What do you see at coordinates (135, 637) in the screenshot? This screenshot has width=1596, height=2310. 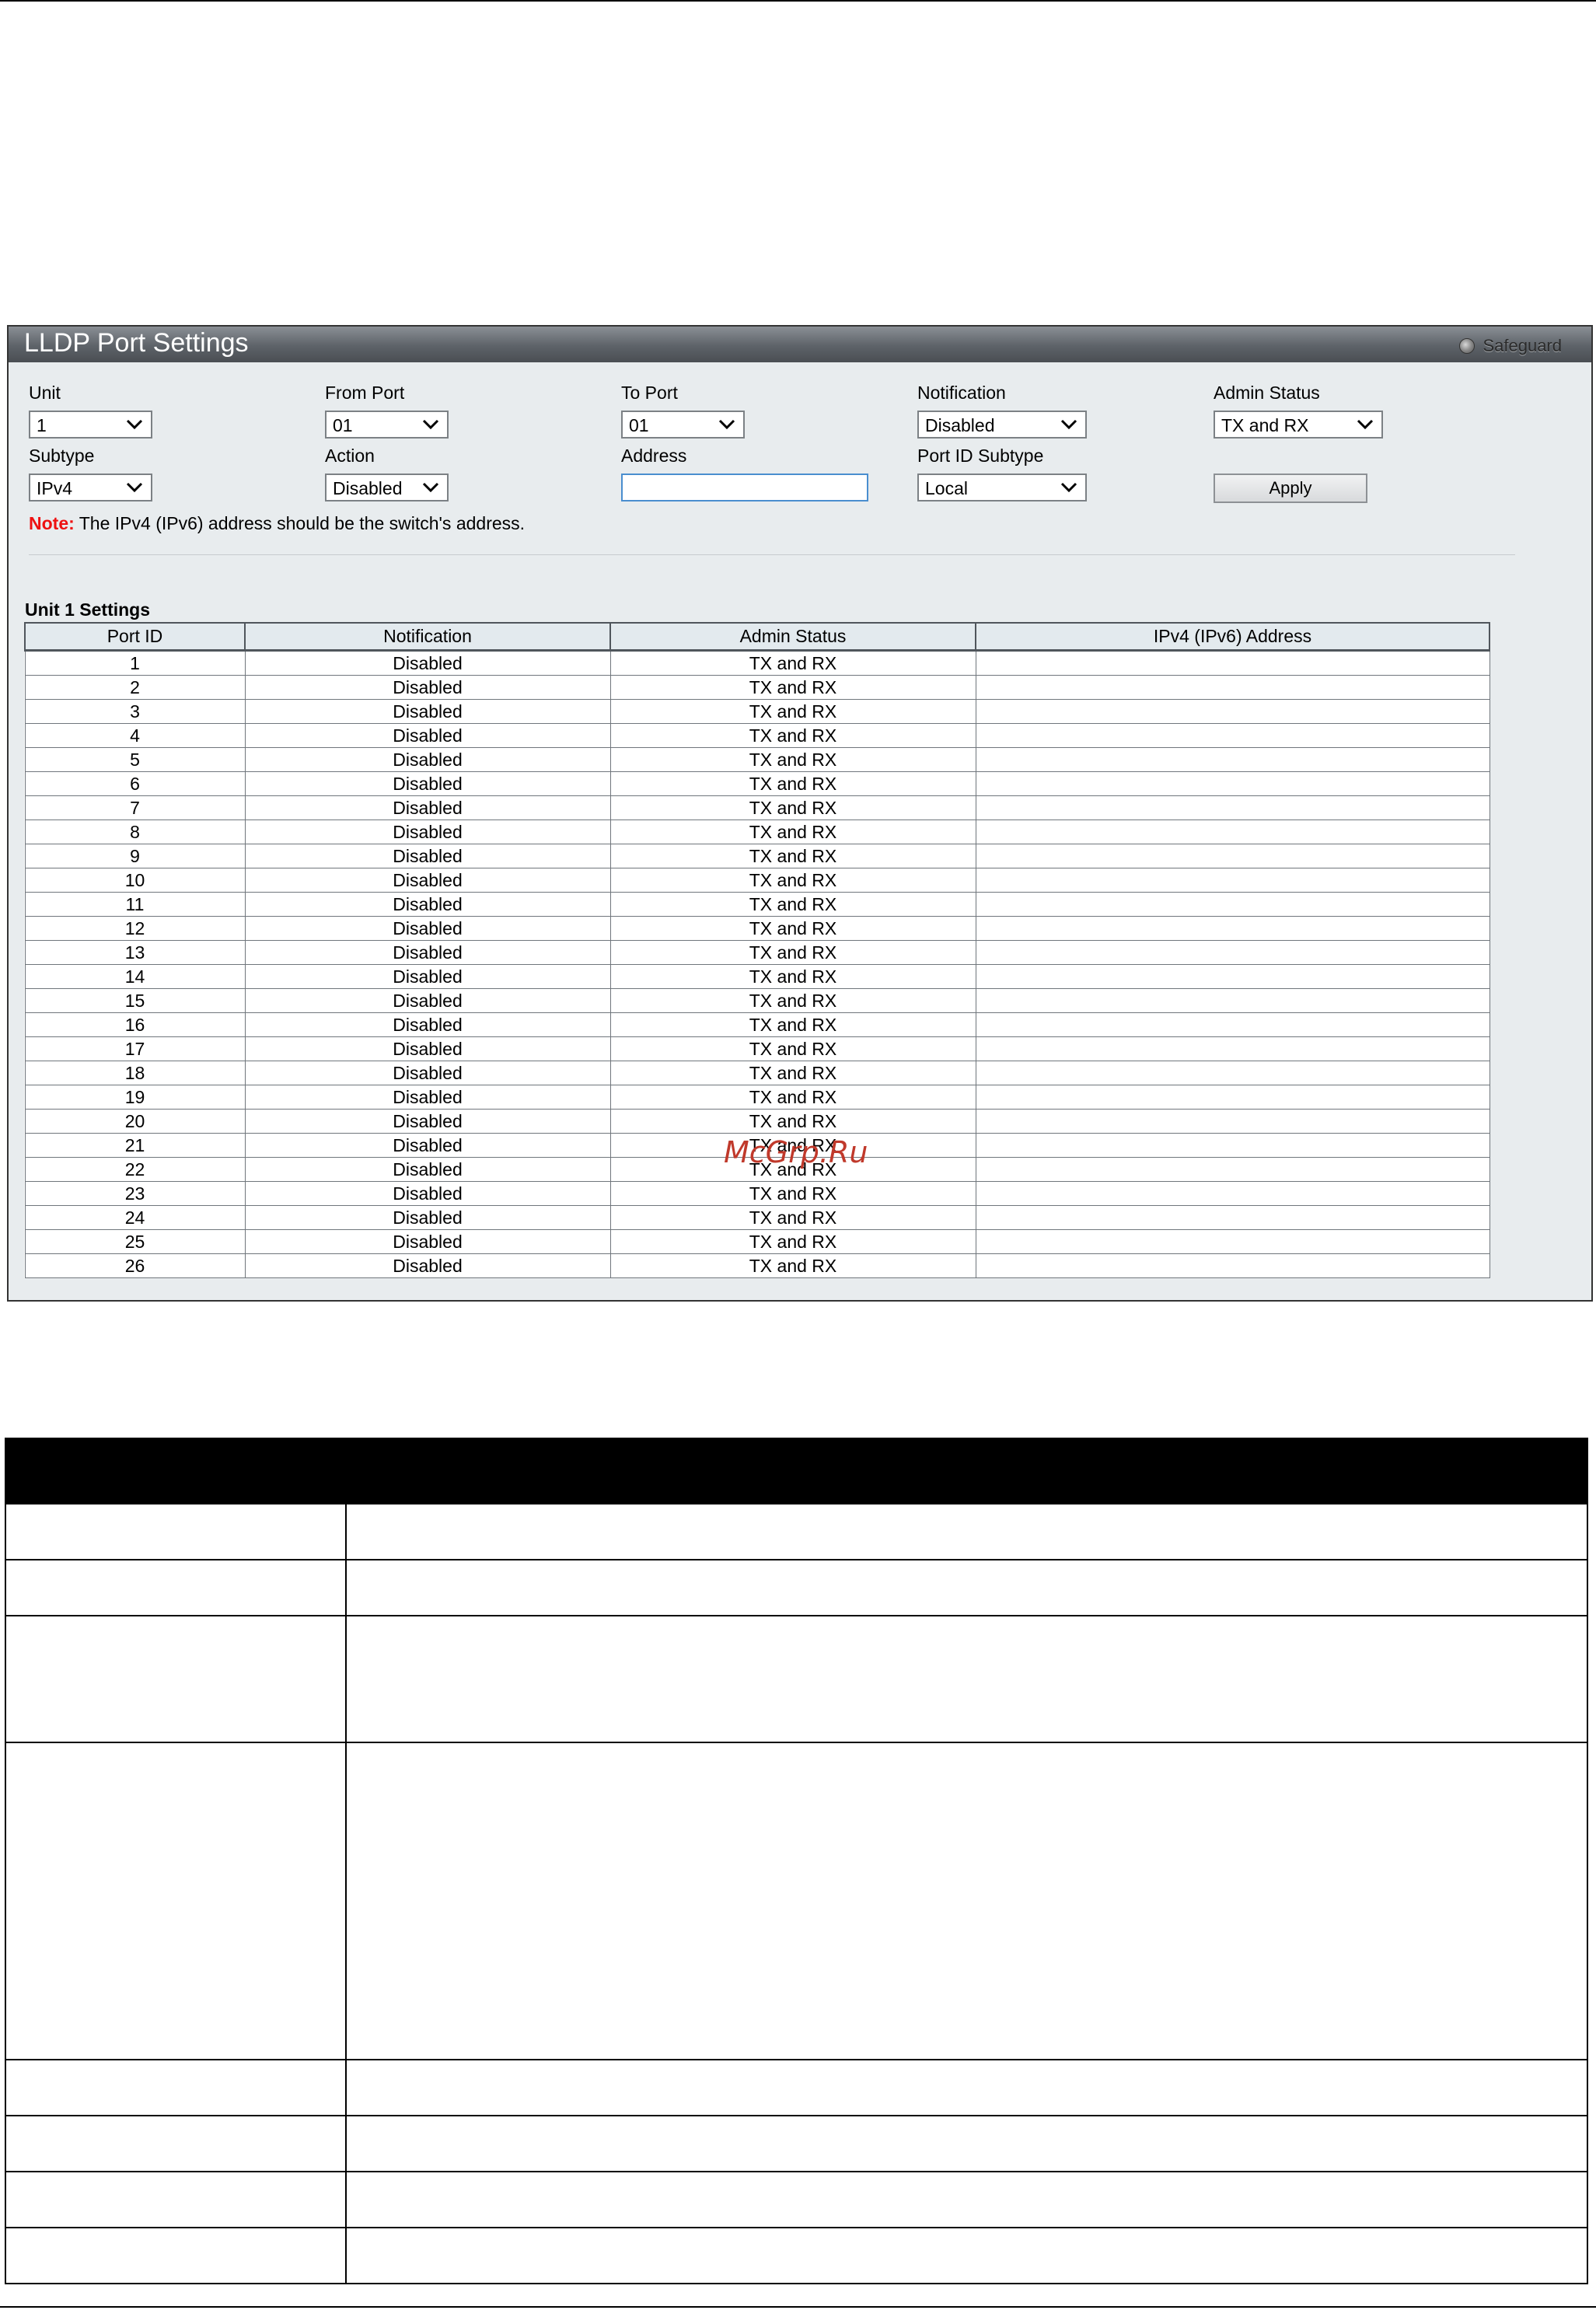 I see `col-header-port-id: Port ID` at bounding box center [135, 637].